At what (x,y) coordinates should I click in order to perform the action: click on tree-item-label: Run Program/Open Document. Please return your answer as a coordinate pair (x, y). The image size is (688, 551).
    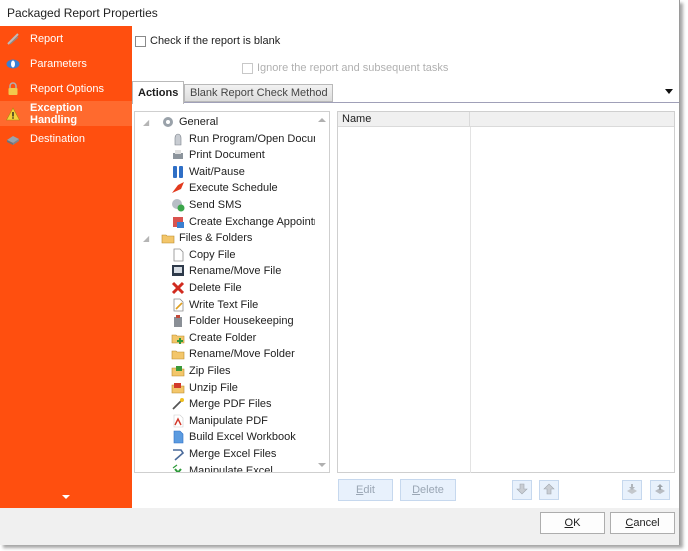
    Looking at the image, I should click on (259, 138).